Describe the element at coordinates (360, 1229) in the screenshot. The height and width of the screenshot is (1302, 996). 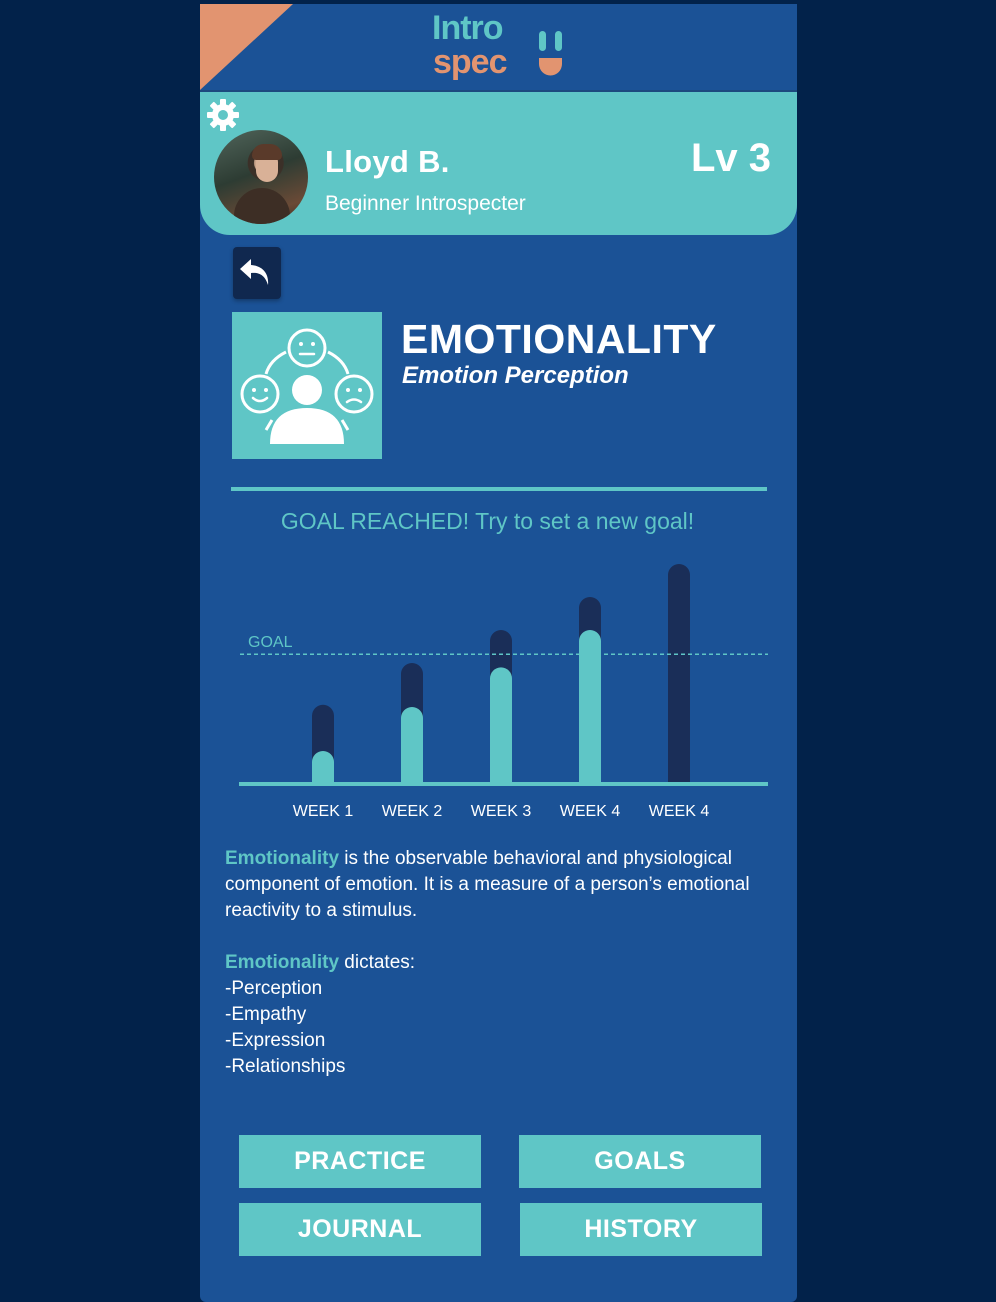
I see `journal-button: JOURNAL` at that location.